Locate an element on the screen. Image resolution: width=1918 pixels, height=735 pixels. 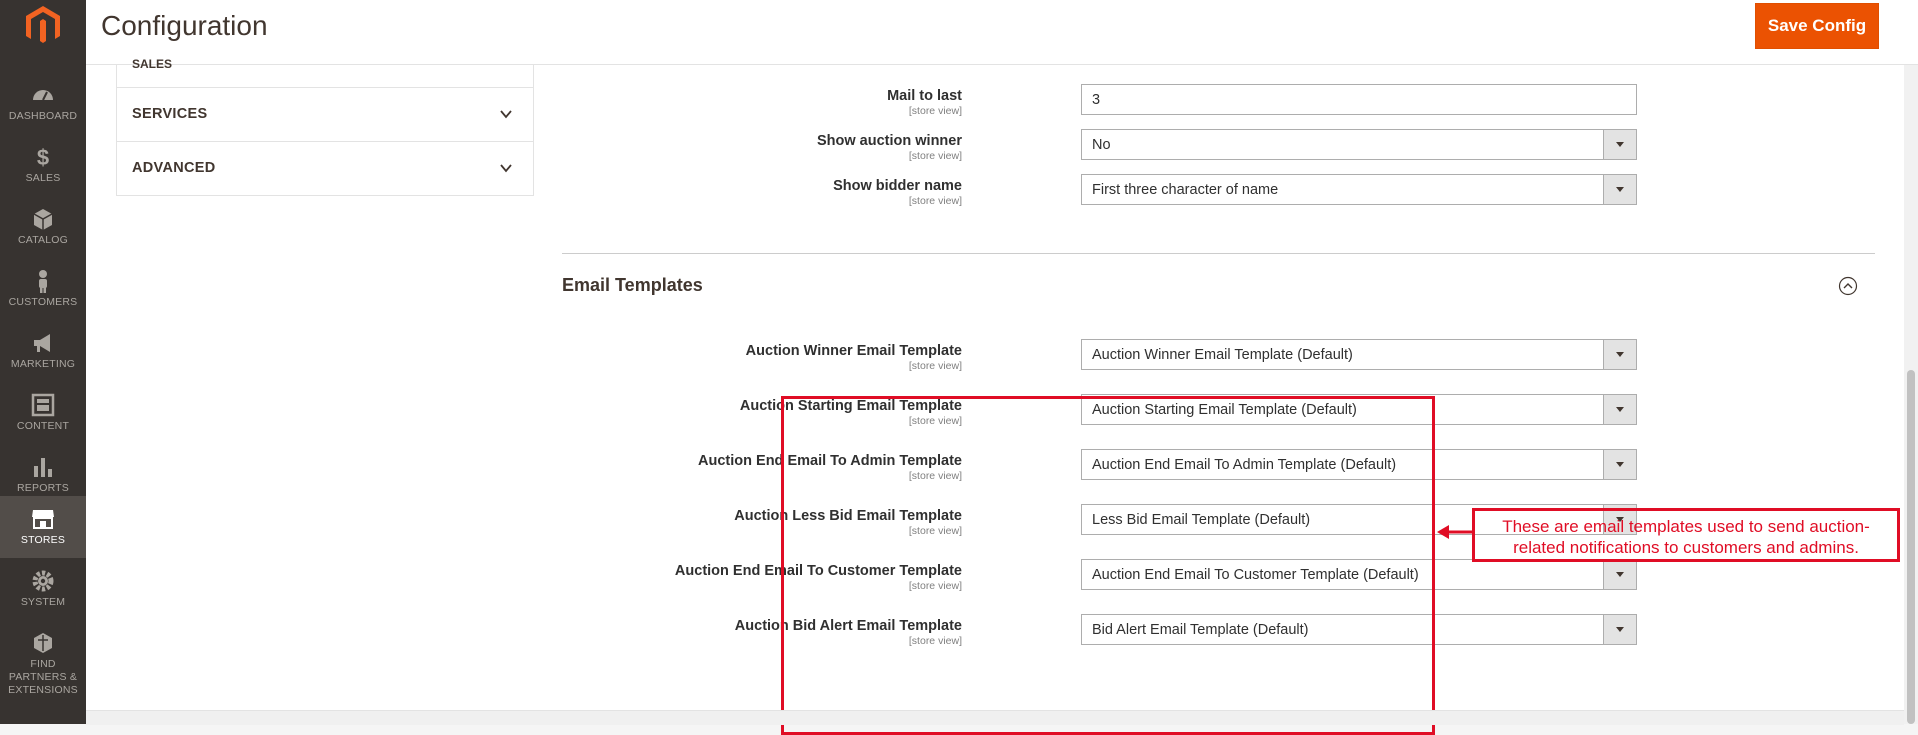
page-header: Configuration Save Config is located at coordinates (1002, 32).